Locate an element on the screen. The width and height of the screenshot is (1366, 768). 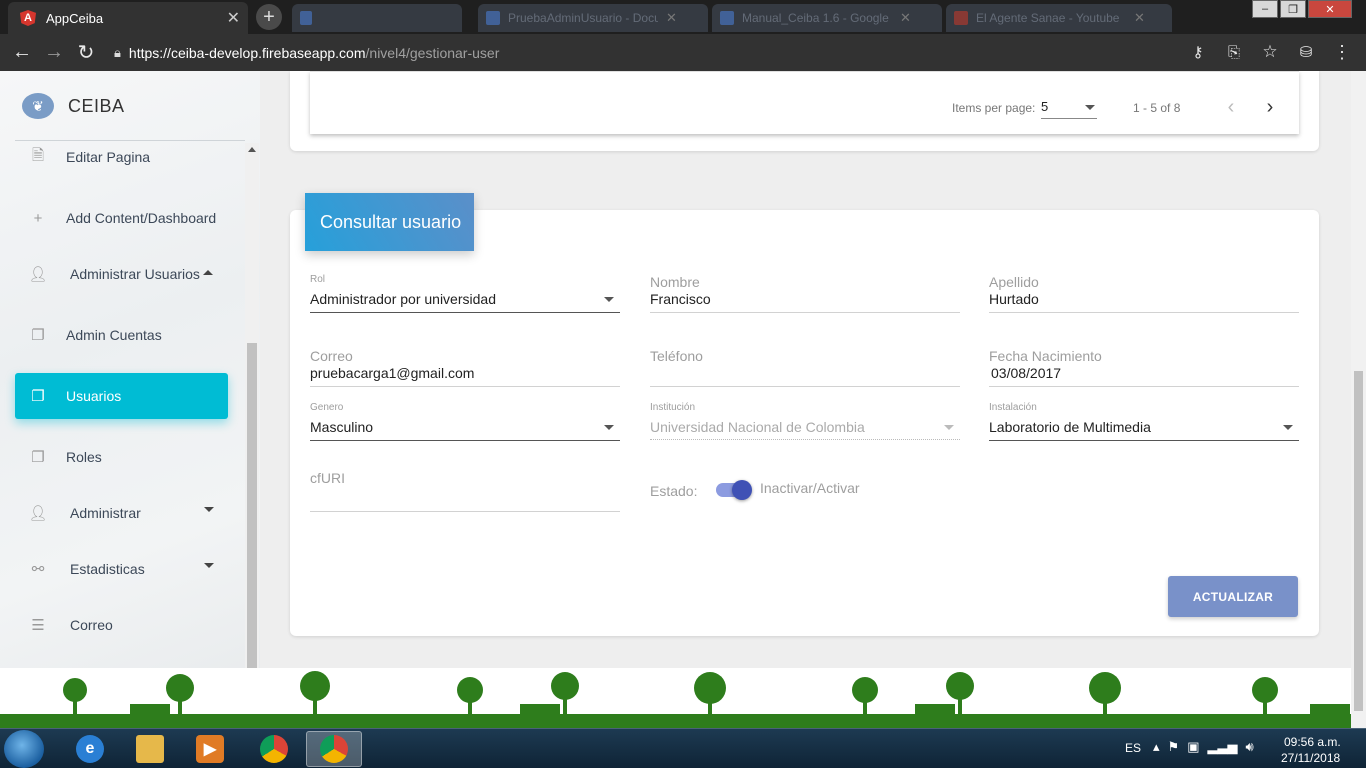
flag-icon: ⚑ is located at coordinates (1174, 747).